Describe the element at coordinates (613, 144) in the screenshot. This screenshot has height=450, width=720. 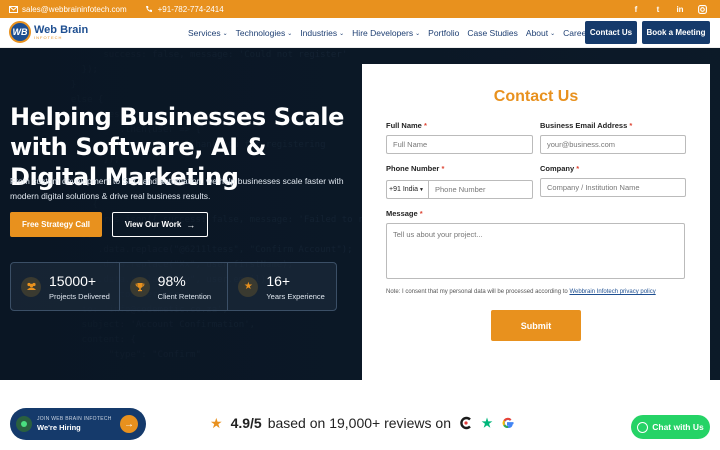
I see `email-input: your@business.com` at that location.